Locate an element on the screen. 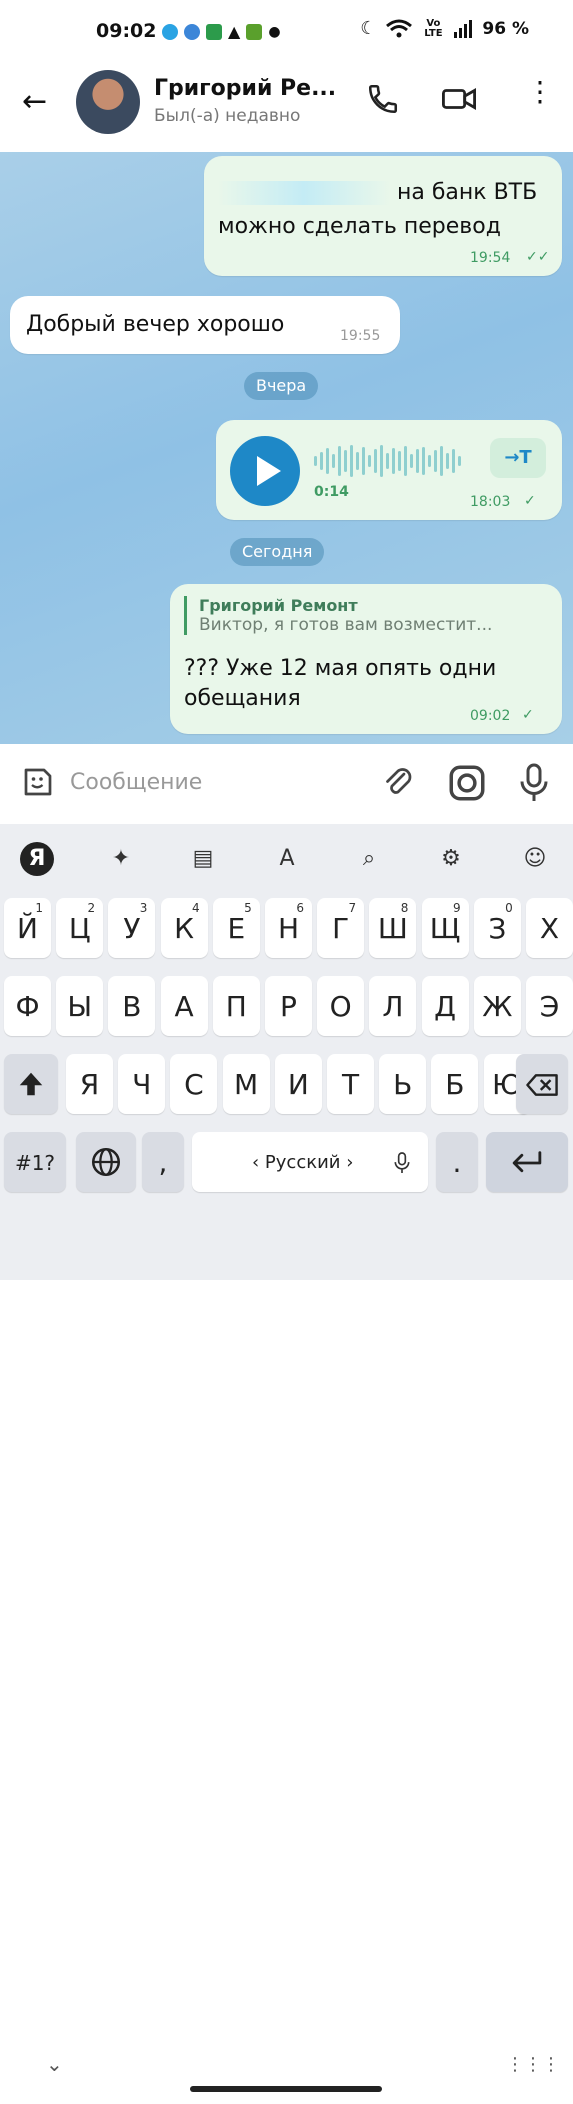 The image size is (573, 2104). chevron-down-icon: ⌄ is located at coordinates (54, 2064).